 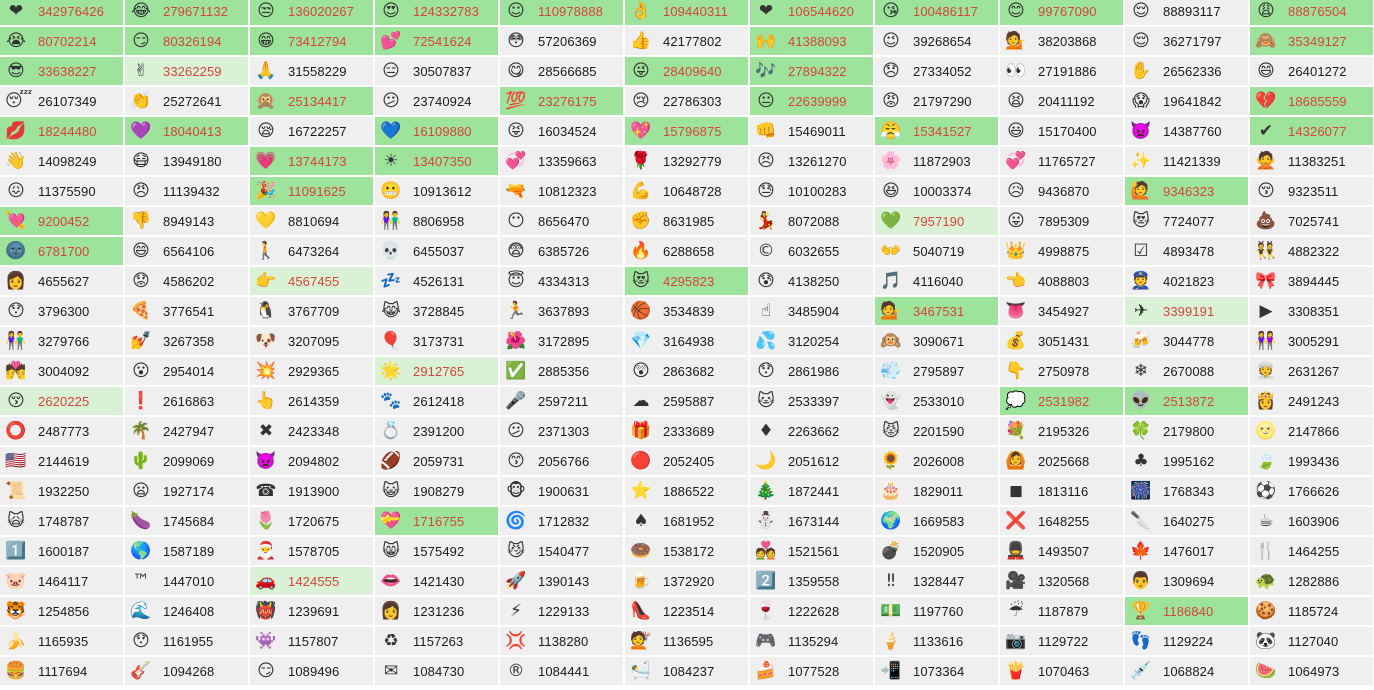 I want to click on emoji-cell: 😞 27334052, so click(x=936, y=71).